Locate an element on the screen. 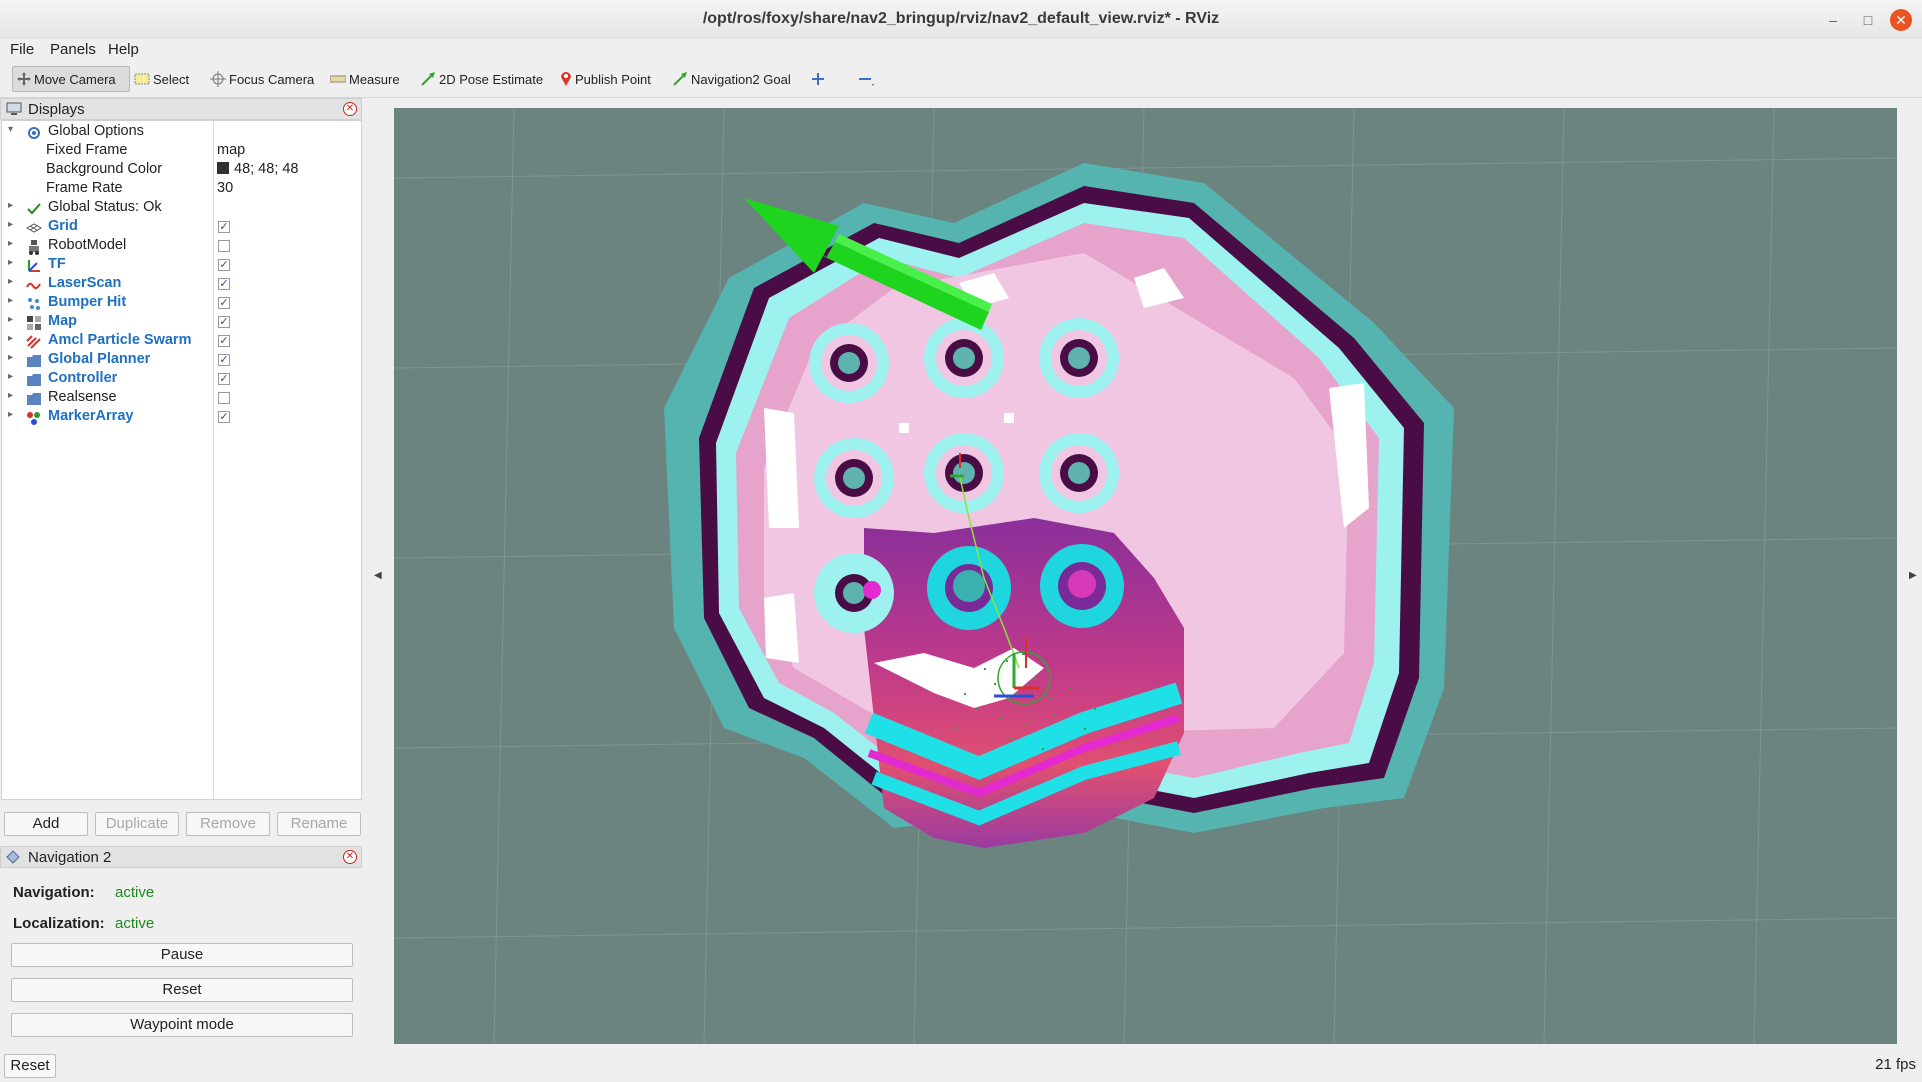 The width and height of the screenshot is (1922, 1082). expand-down-icon: ▾ is located at coordinates (10, 129).